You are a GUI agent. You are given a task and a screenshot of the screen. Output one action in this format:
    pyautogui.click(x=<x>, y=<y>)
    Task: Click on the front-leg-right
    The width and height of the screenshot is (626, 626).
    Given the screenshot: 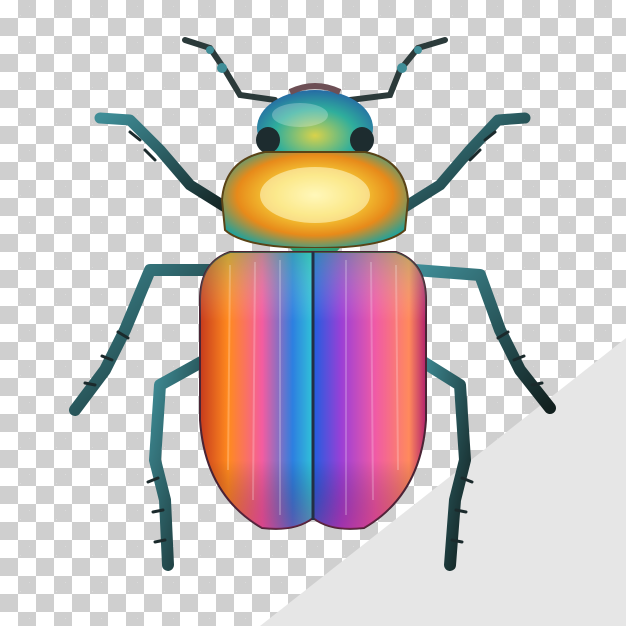 What is the action you would take?
    pyautogui.click(x=462, y=164)
    